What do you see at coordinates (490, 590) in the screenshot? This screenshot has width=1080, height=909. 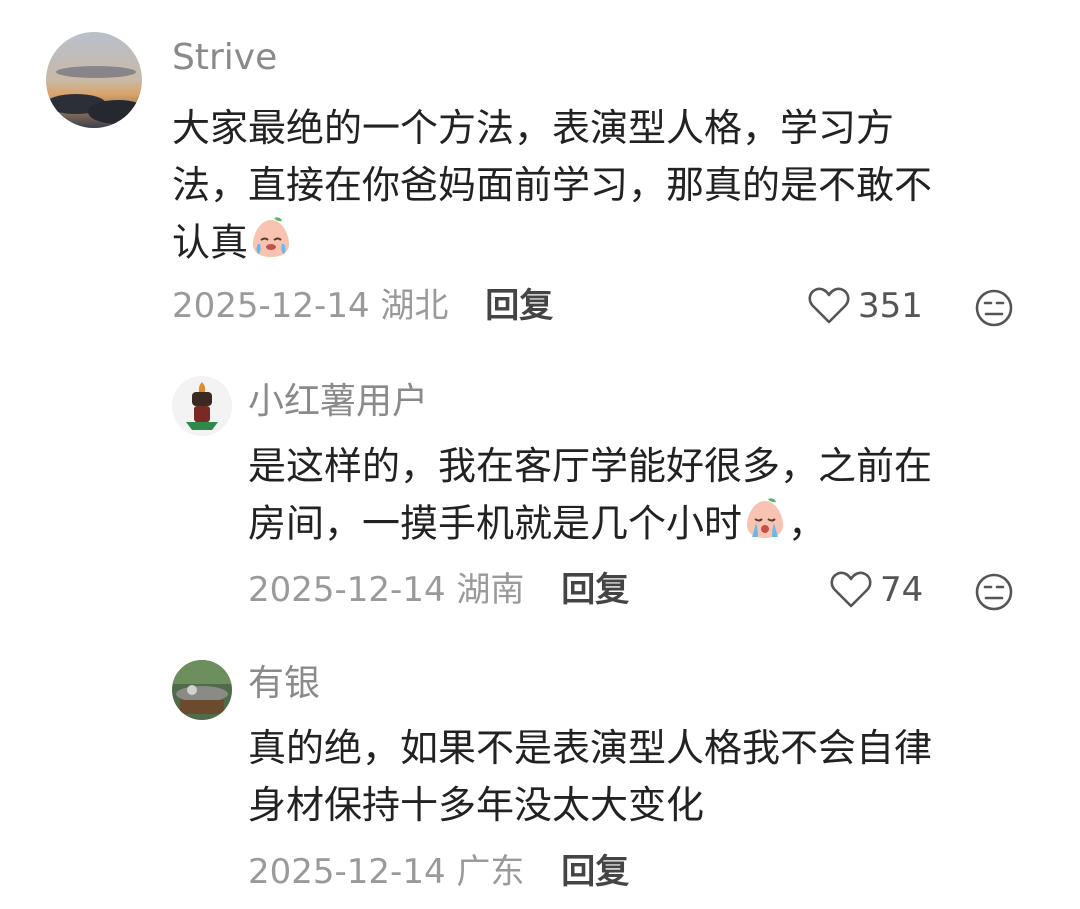 I see `comment-region: 湖南` at bounding box center [490, 590].